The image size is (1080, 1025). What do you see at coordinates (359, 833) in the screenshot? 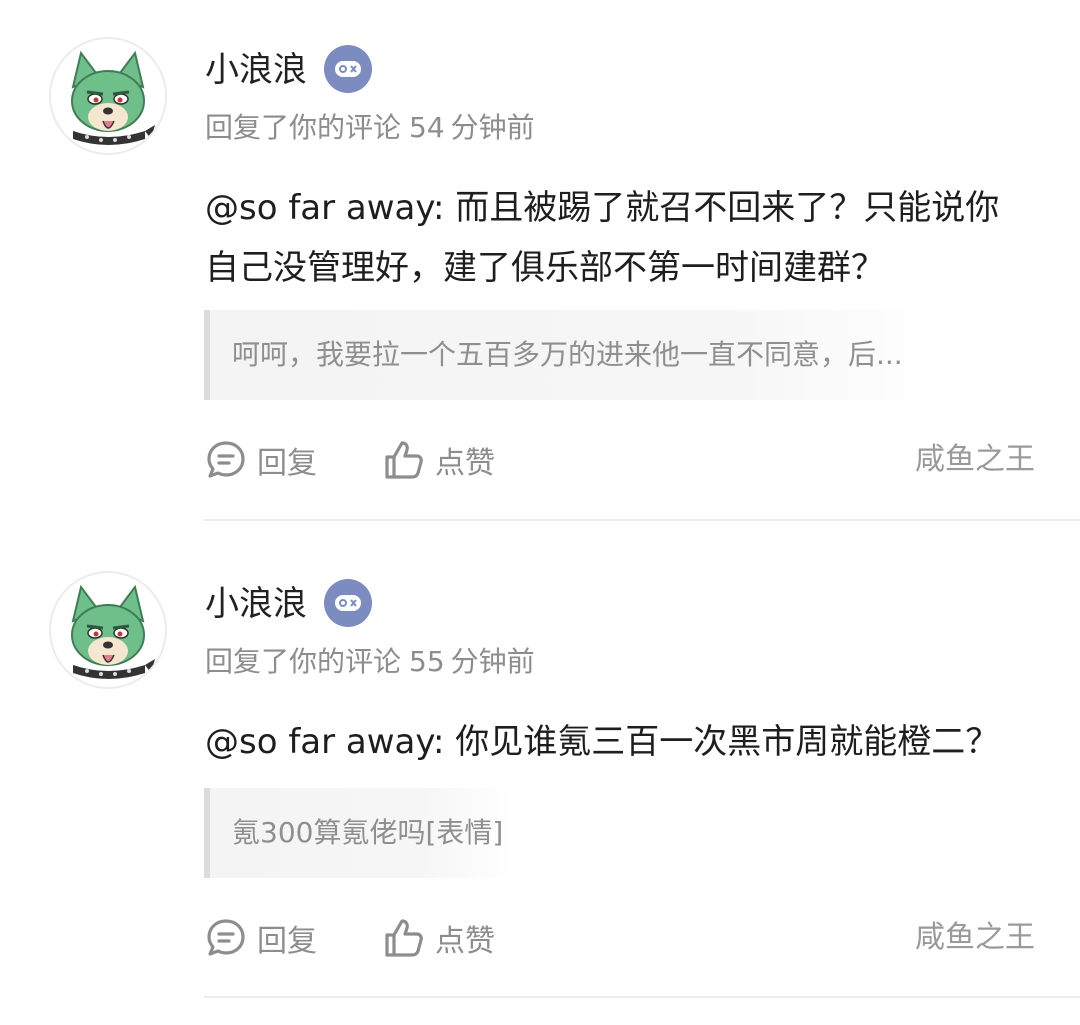
I see `quoted-comment: 氪300算氪佬吗[表情]` at bounding box center [359, 833].